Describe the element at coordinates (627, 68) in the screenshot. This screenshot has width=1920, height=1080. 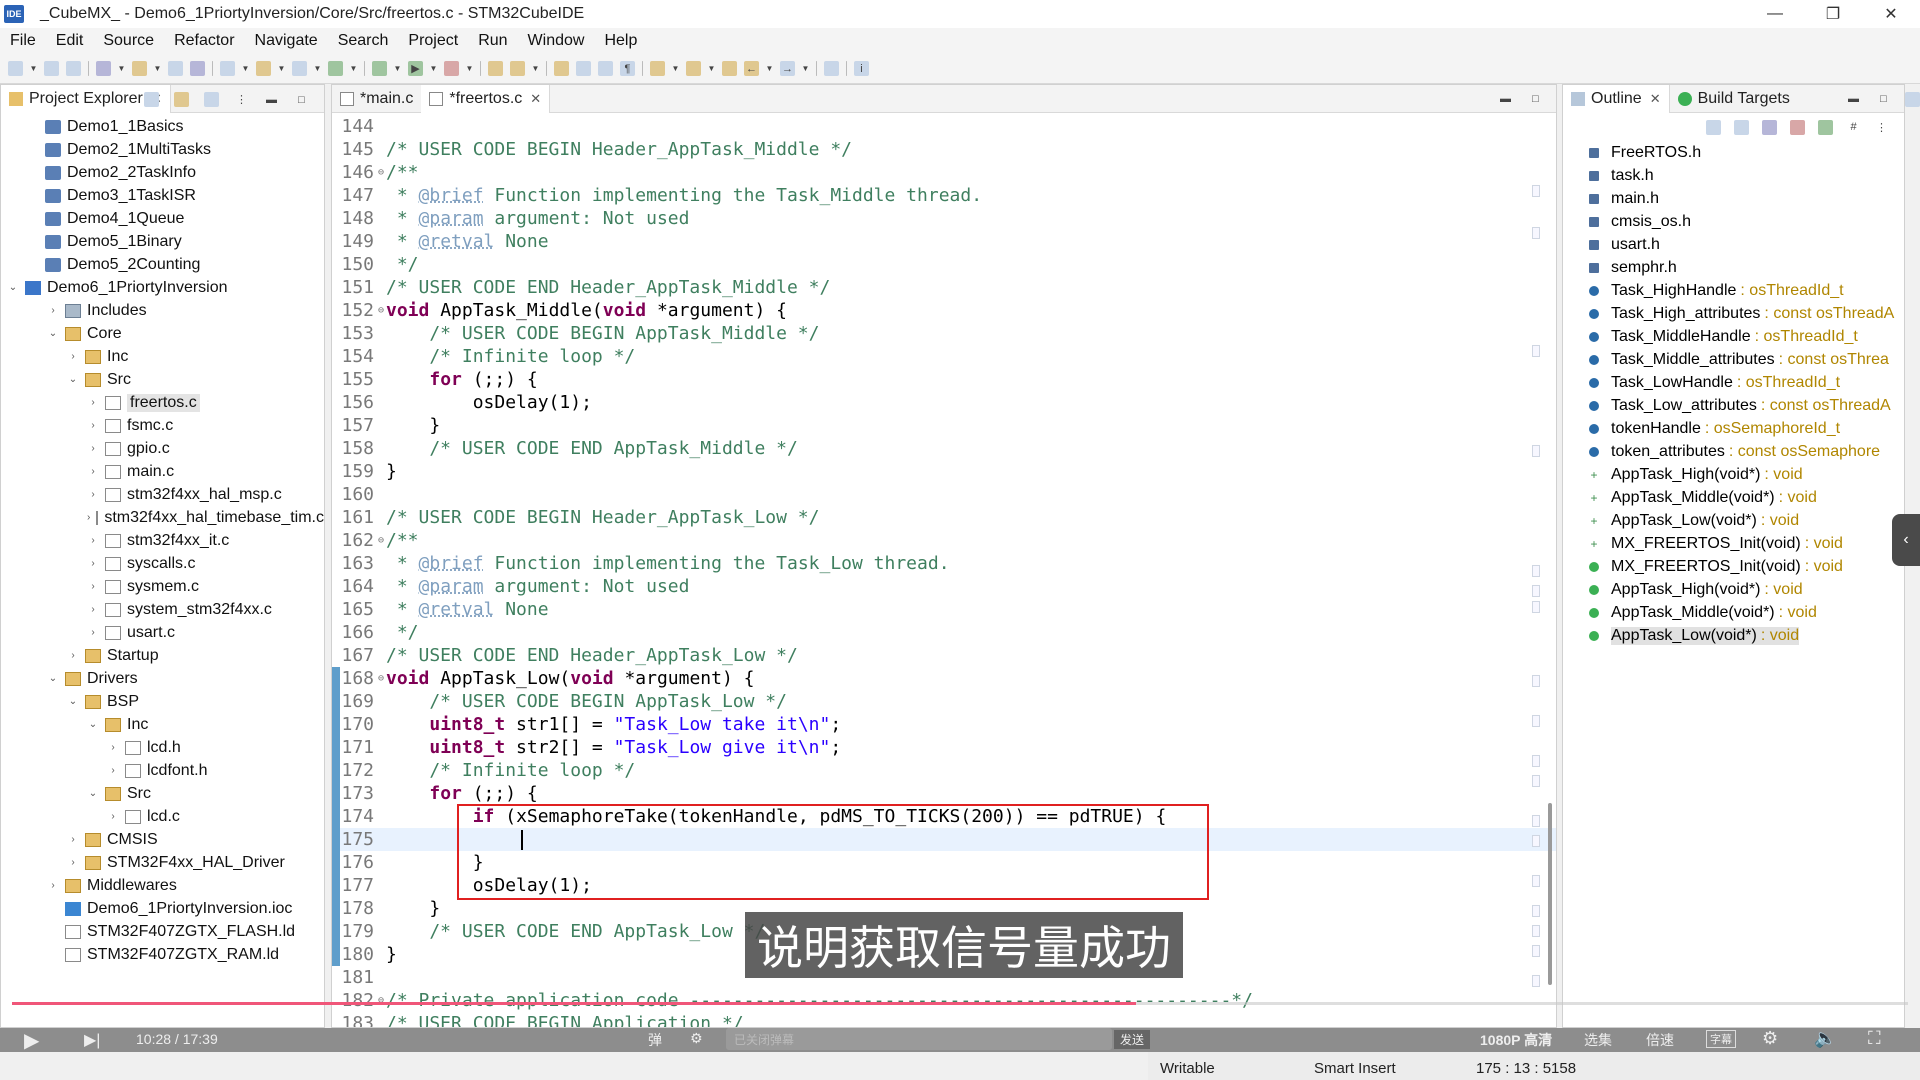
I see `pilcrow-icon: ¶` at that location.